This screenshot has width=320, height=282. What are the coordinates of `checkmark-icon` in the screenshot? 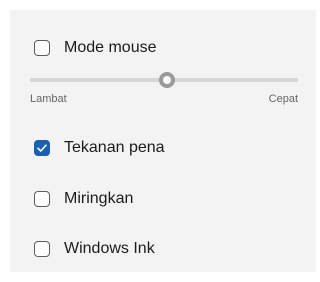 It's located at (42, 148).